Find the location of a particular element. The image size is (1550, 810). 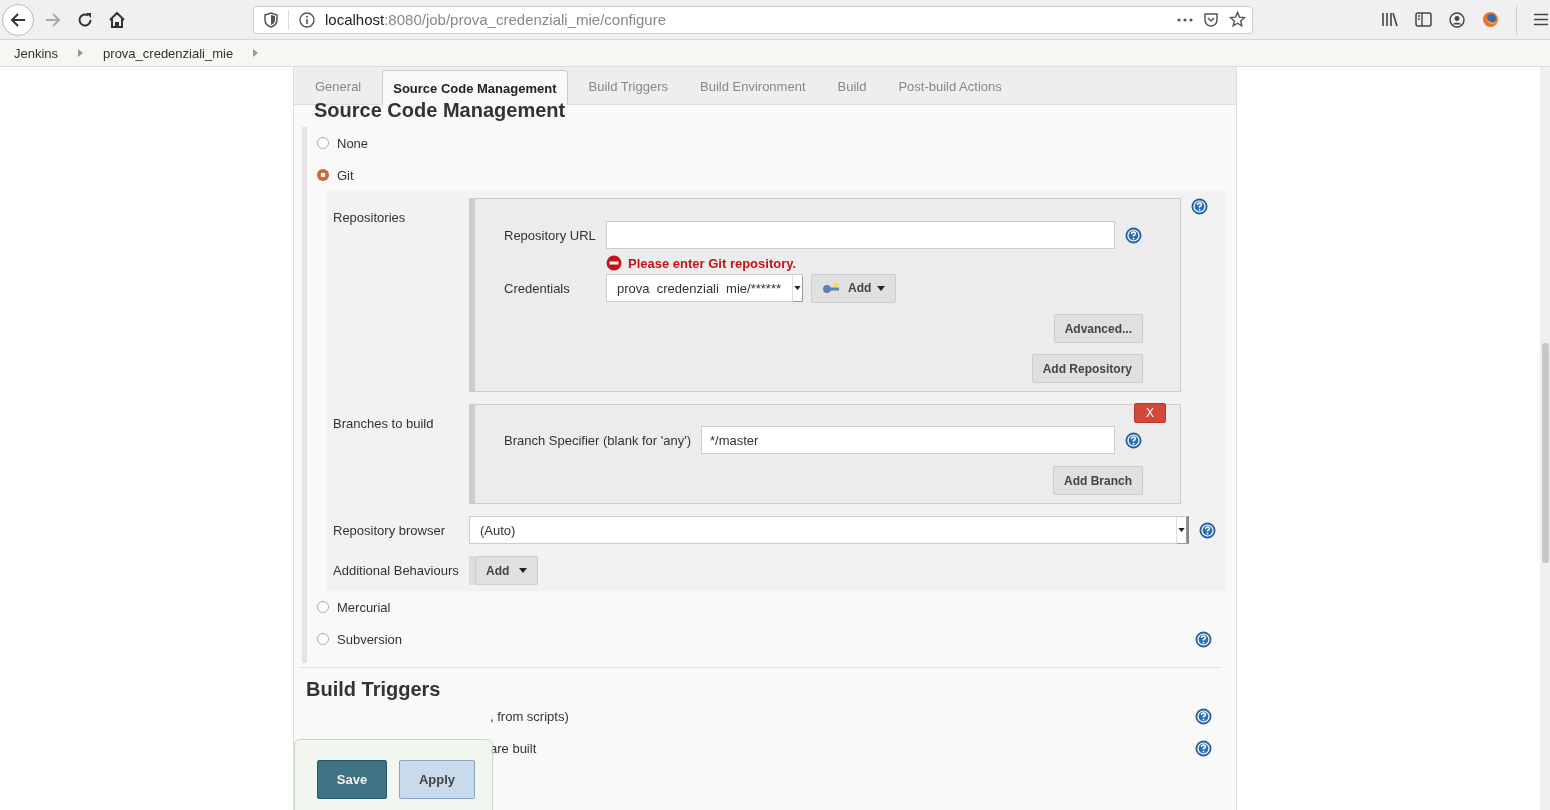

sidebar-icon is located at coordinates (1423, 19).